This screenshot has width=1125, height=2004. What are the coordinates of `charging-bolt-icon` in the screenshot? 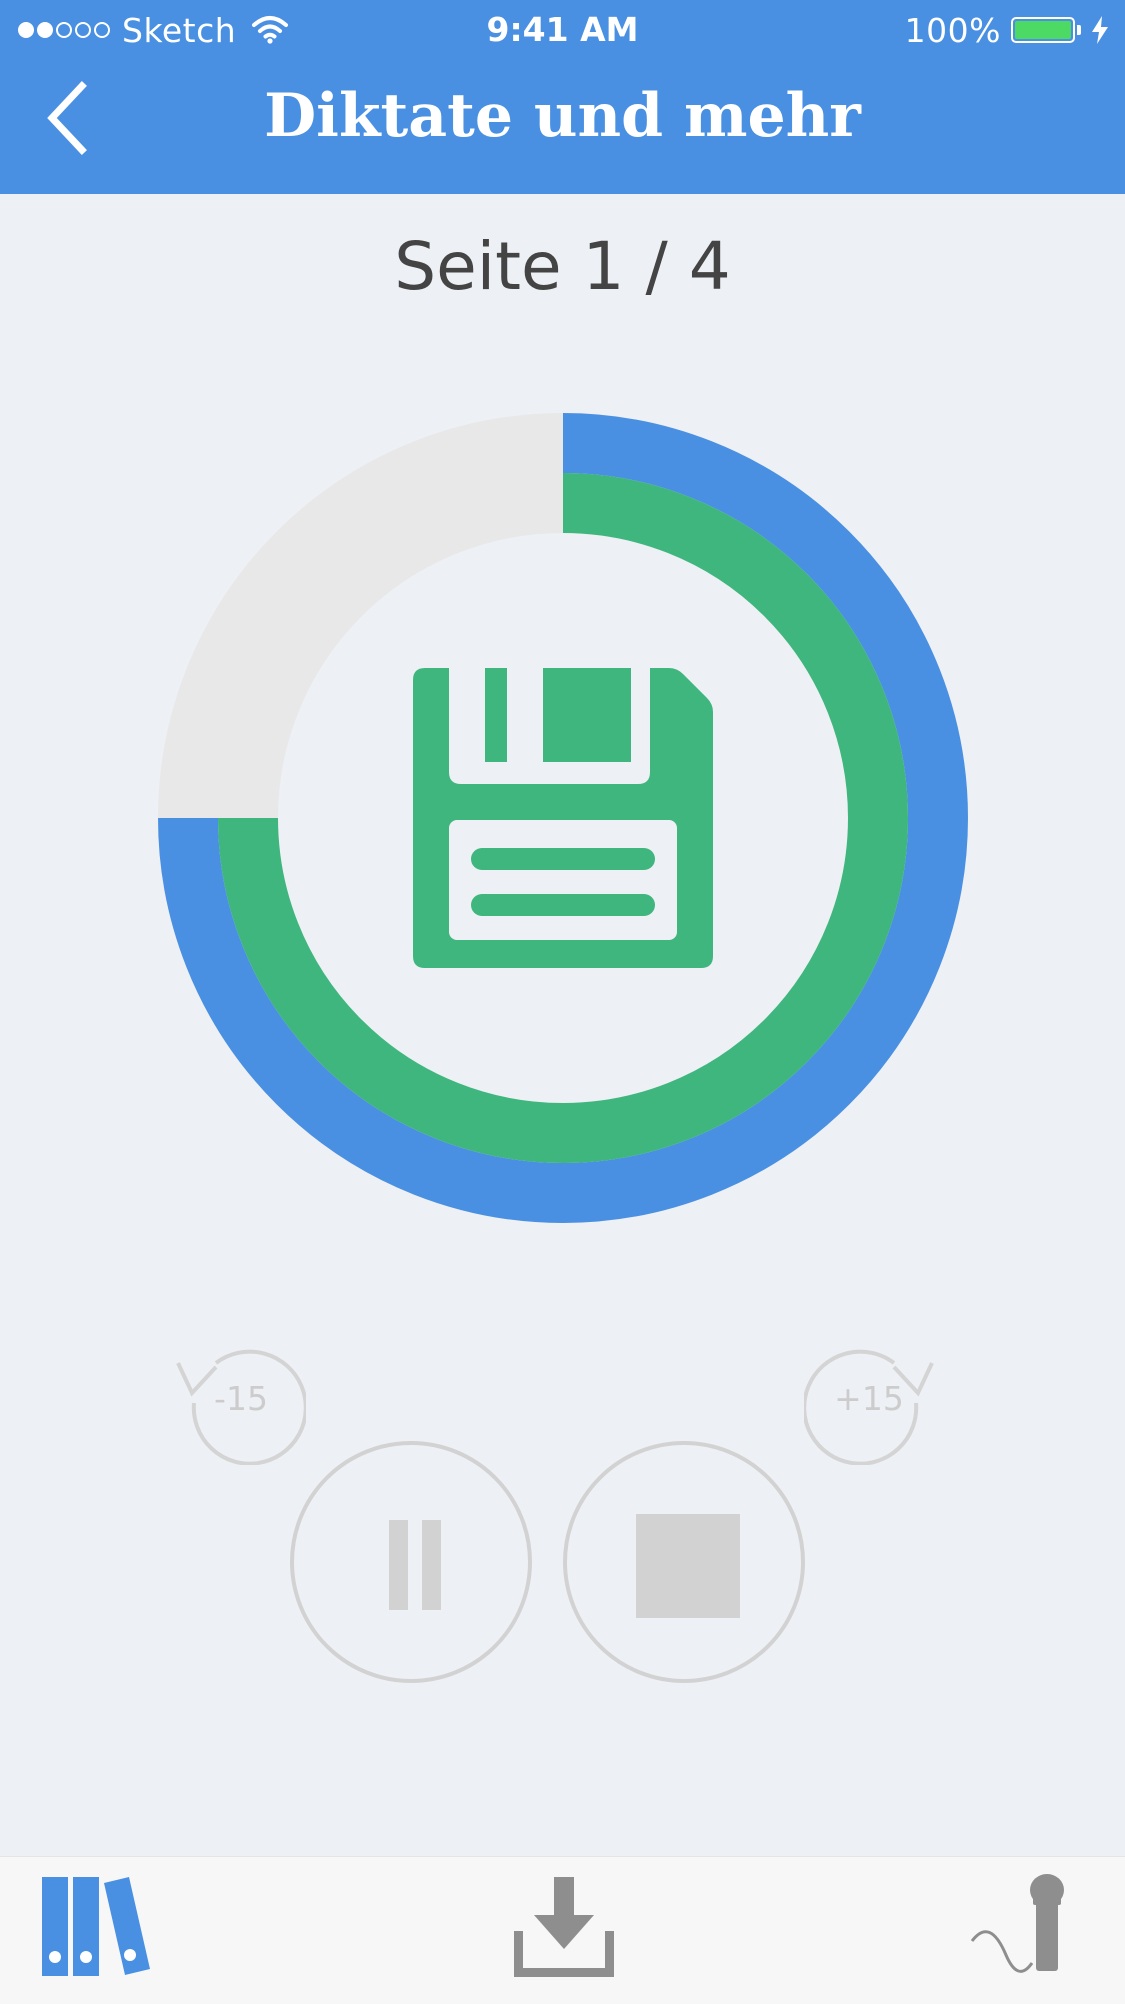 It's located at (1100, 30).